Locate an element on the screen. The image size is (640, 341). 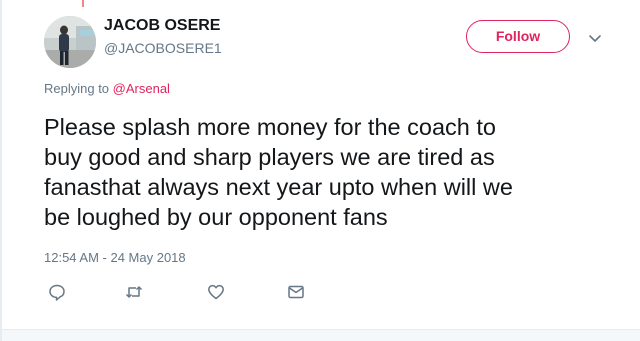
reply-icon is located at coordinates (57, 292).